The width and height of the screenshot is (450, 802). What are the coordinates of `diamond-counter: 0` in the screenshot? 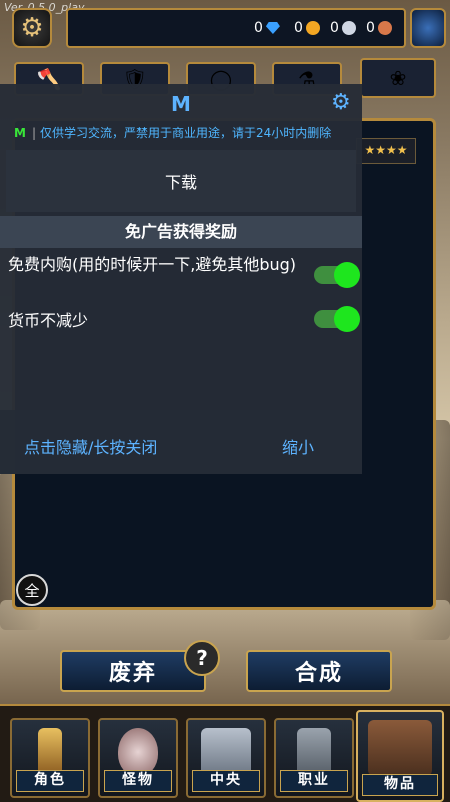 It's located at (267, 28).